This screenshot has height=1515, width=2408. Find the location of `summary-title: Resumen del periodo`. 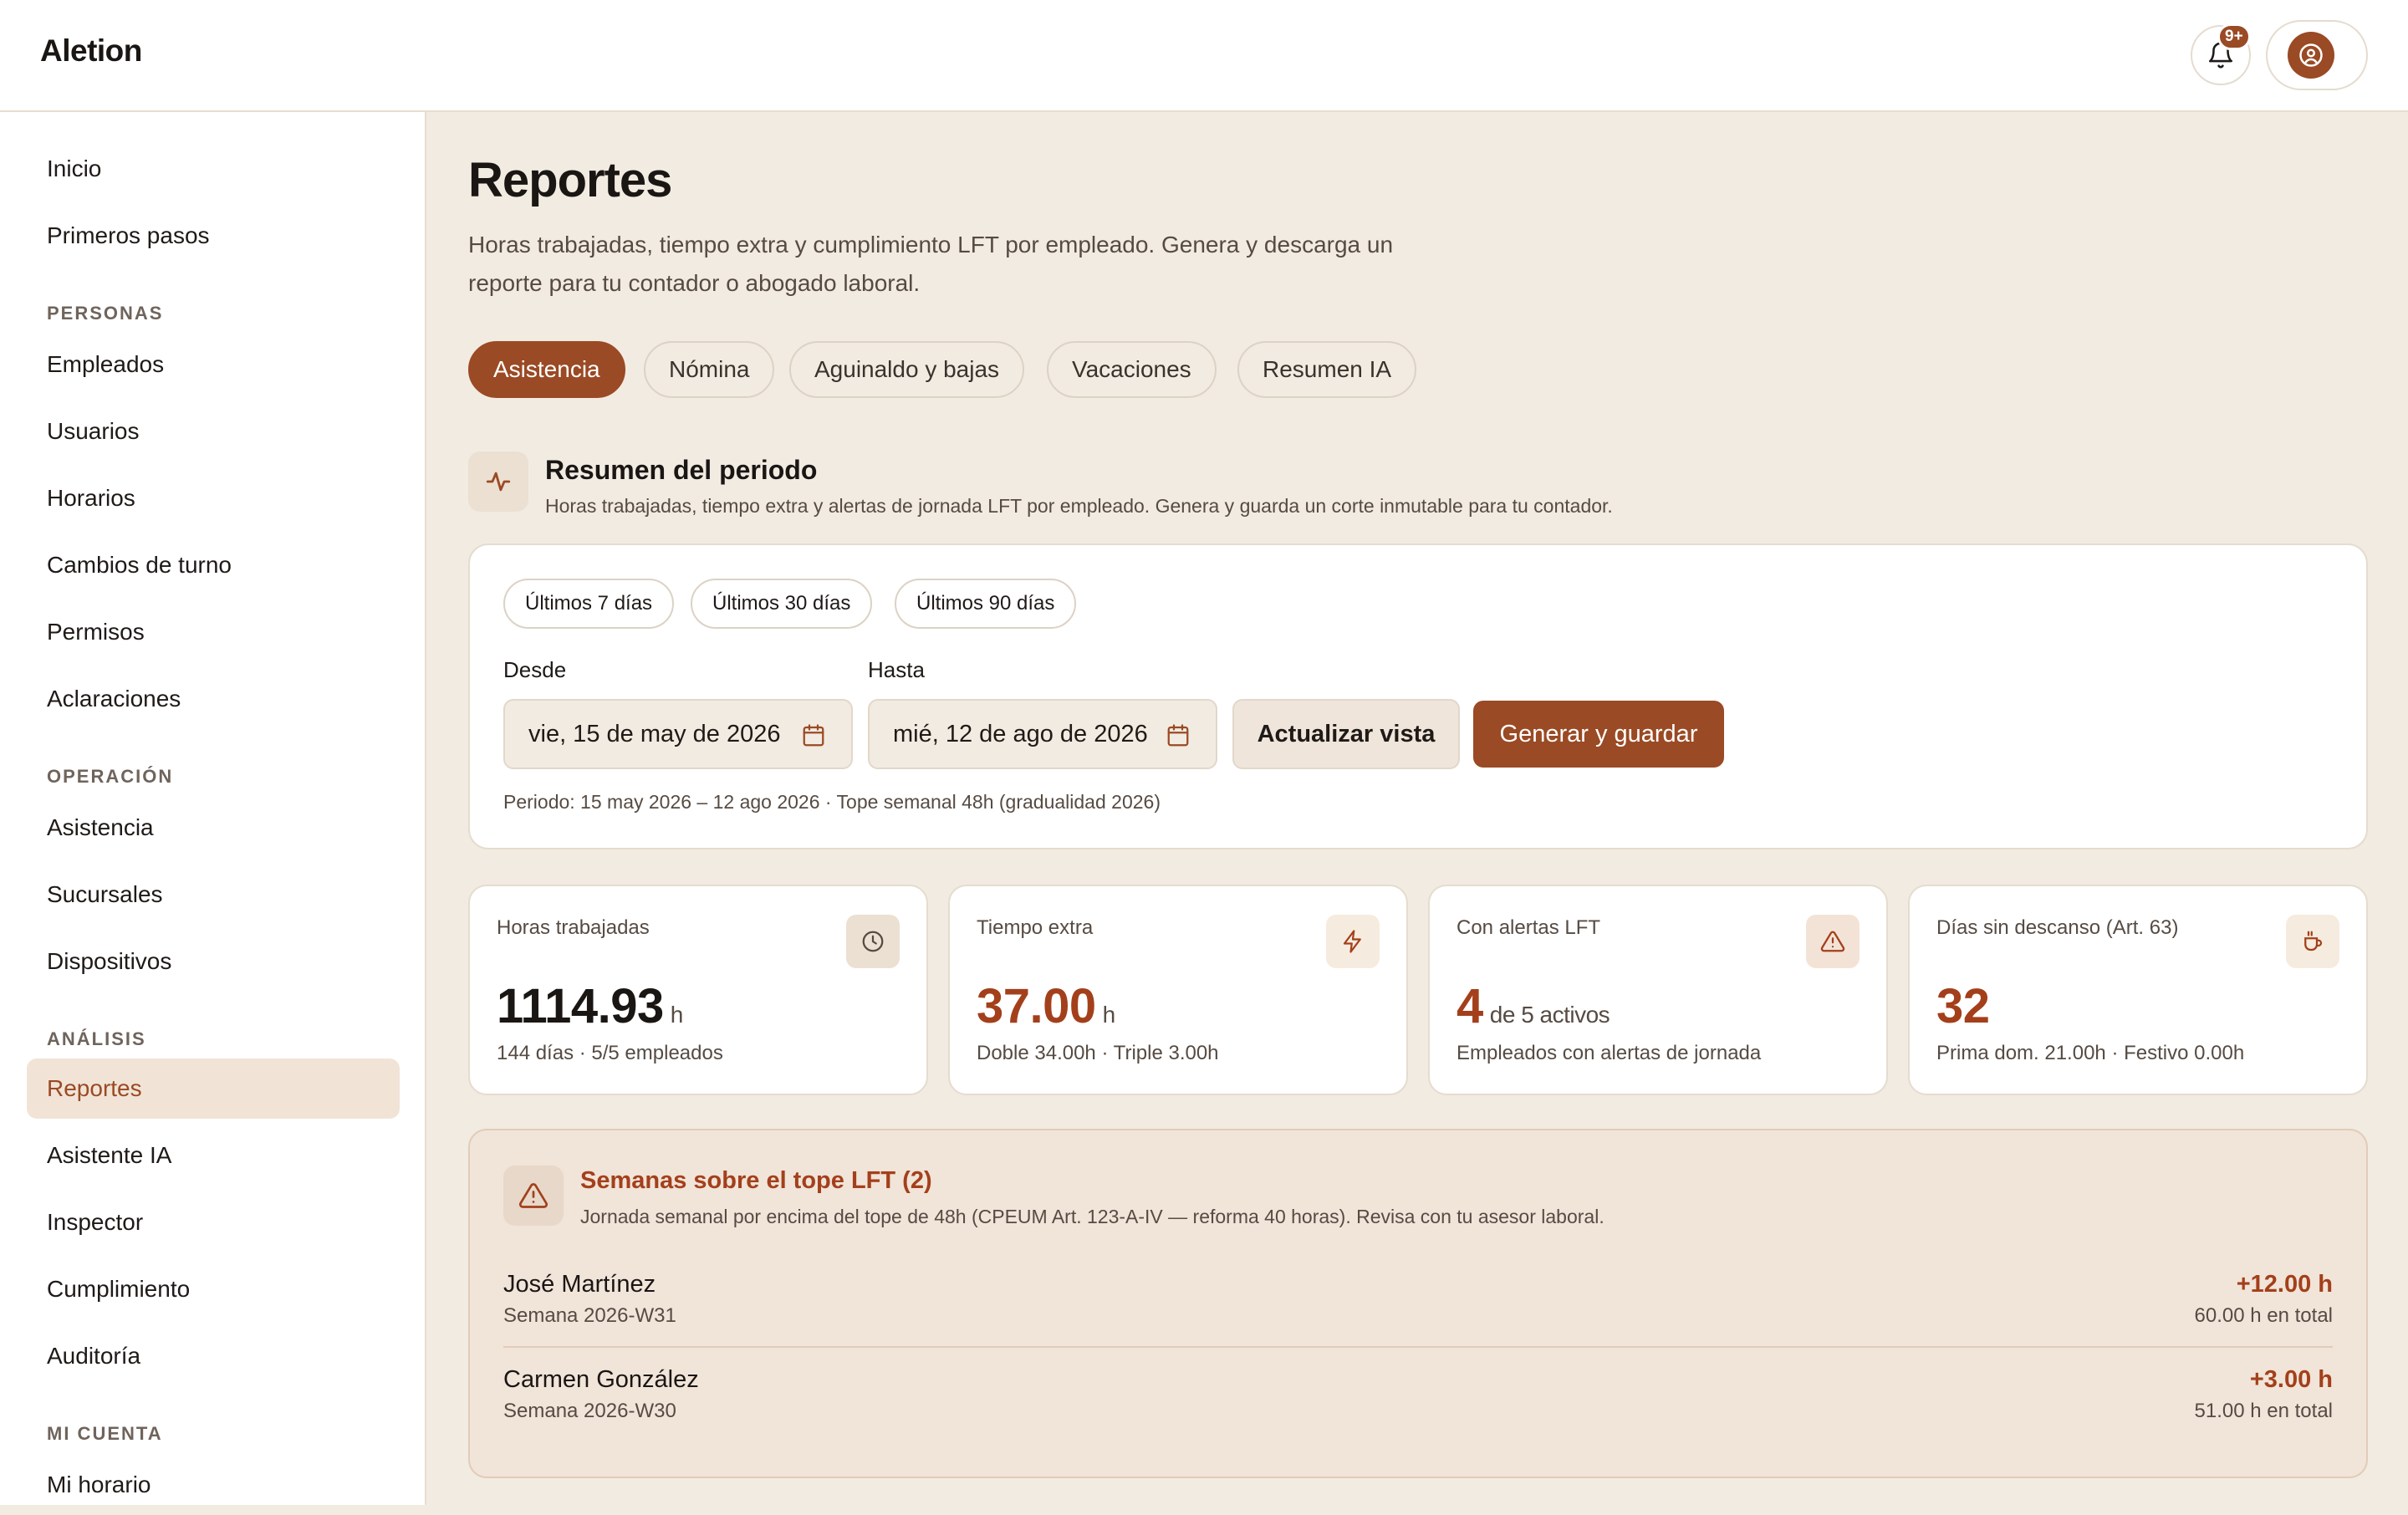

summary-title: Resumen del periodo is located at coordinates (682, 470).